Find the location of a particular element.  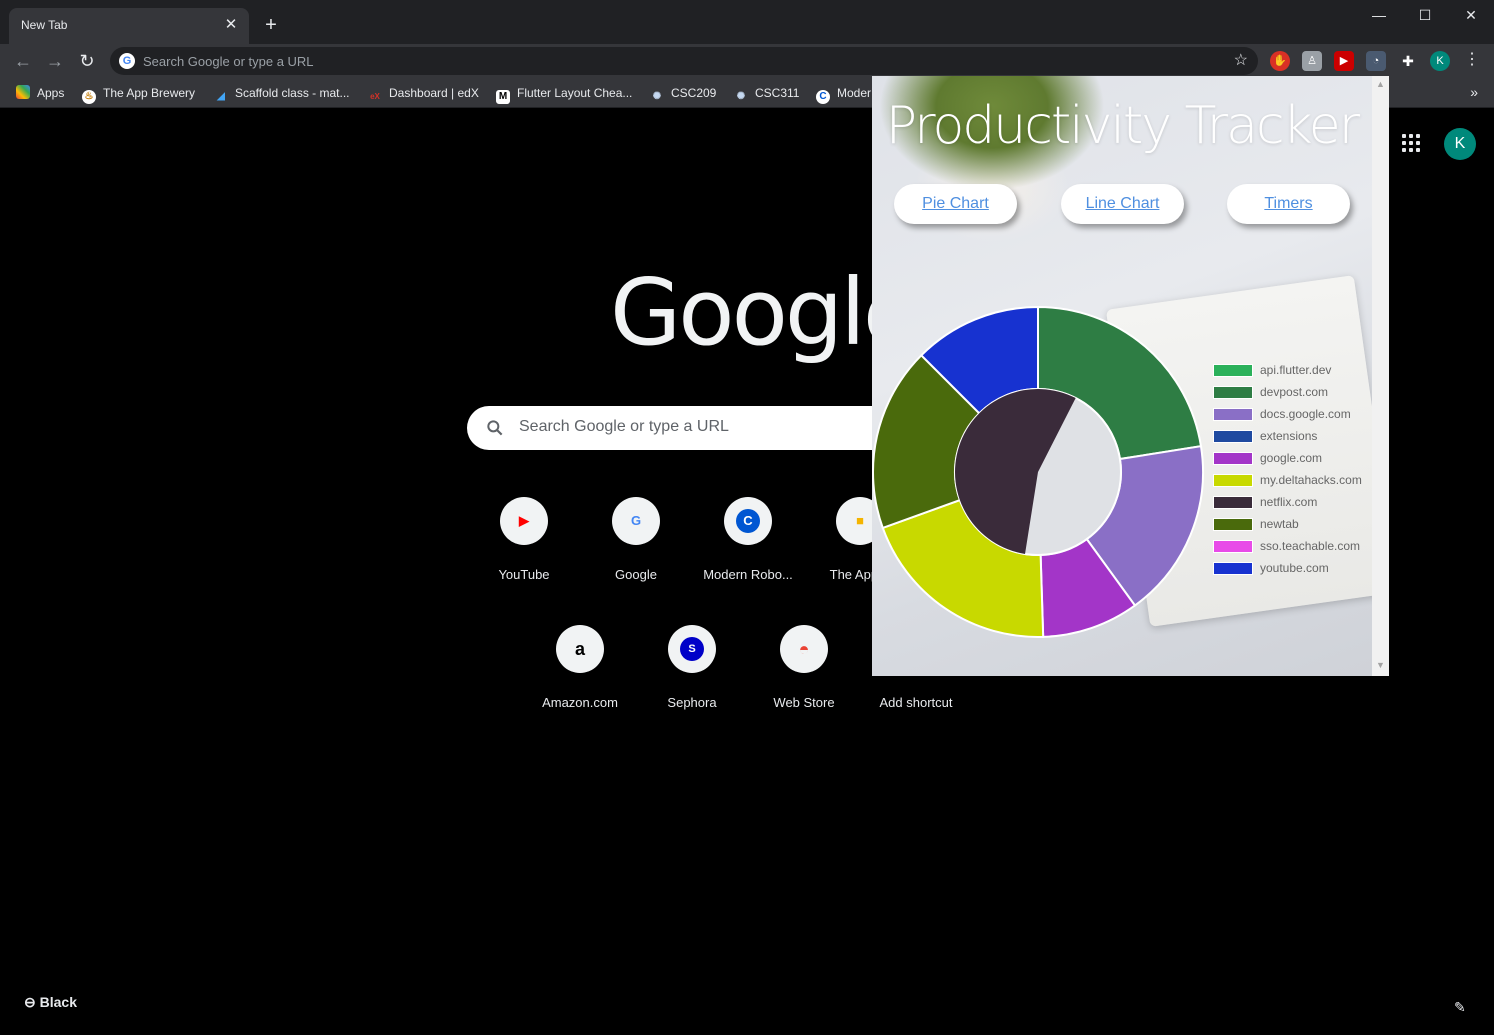

legend-label: docs.google.com is located at coordinates (1305, 414).